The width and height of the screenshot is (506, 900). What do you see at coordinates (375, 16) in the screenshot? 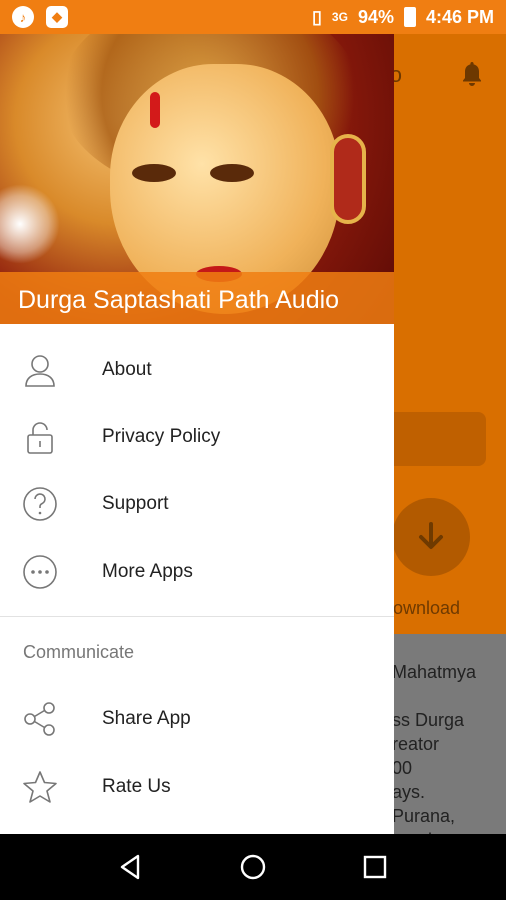
I see `battery-percent: 94%` at bounding box center [375, 16].